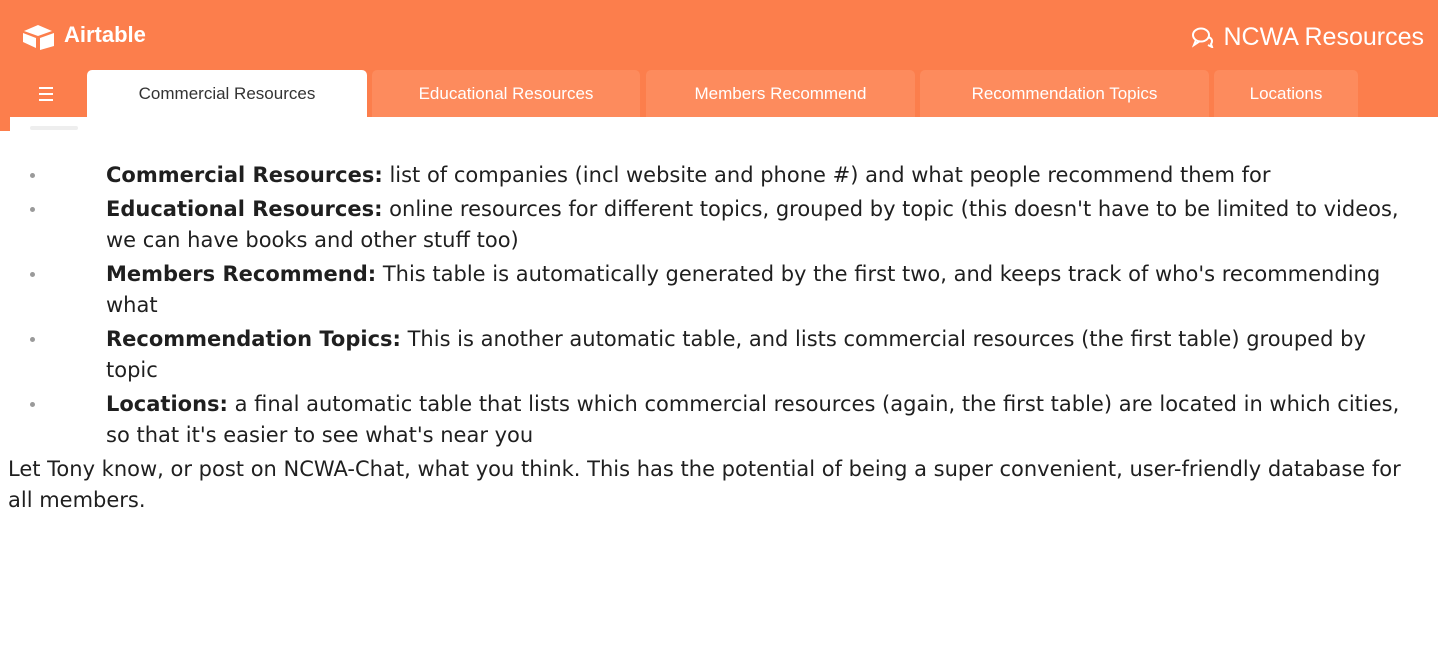  What do you see at coordinates (54, 128) in the screenshot?
I see `scroll-indicator` at bounding box center [54, 128].